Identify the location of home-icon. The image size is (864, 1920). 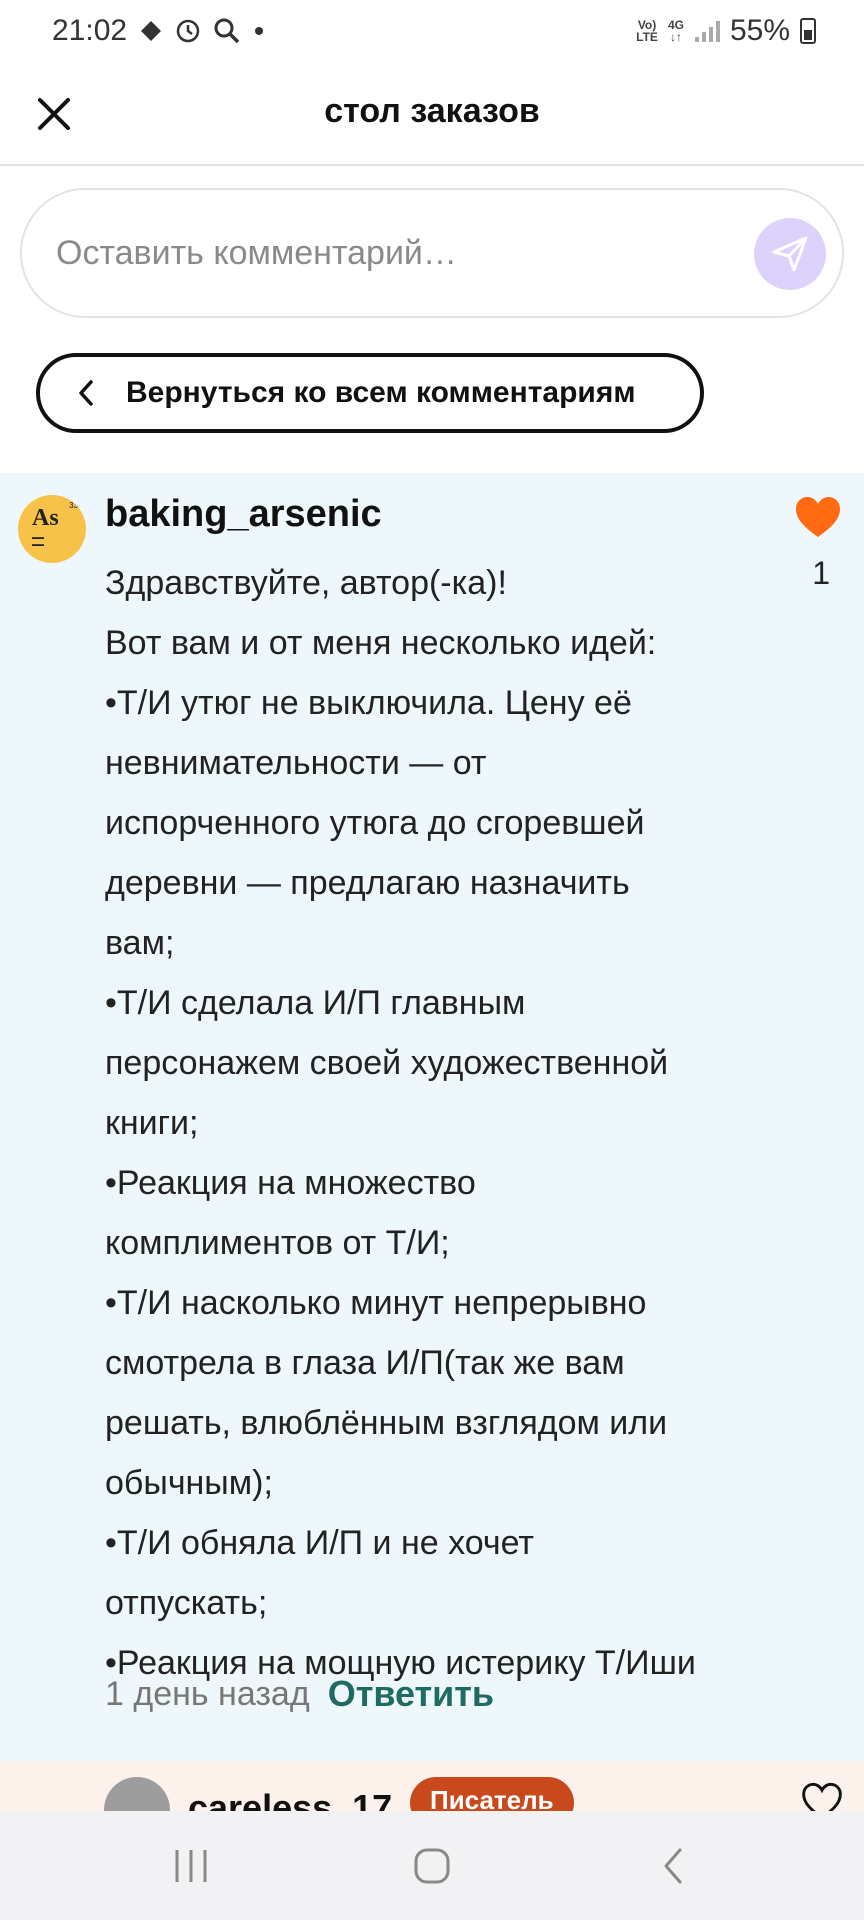
(432, 1865).